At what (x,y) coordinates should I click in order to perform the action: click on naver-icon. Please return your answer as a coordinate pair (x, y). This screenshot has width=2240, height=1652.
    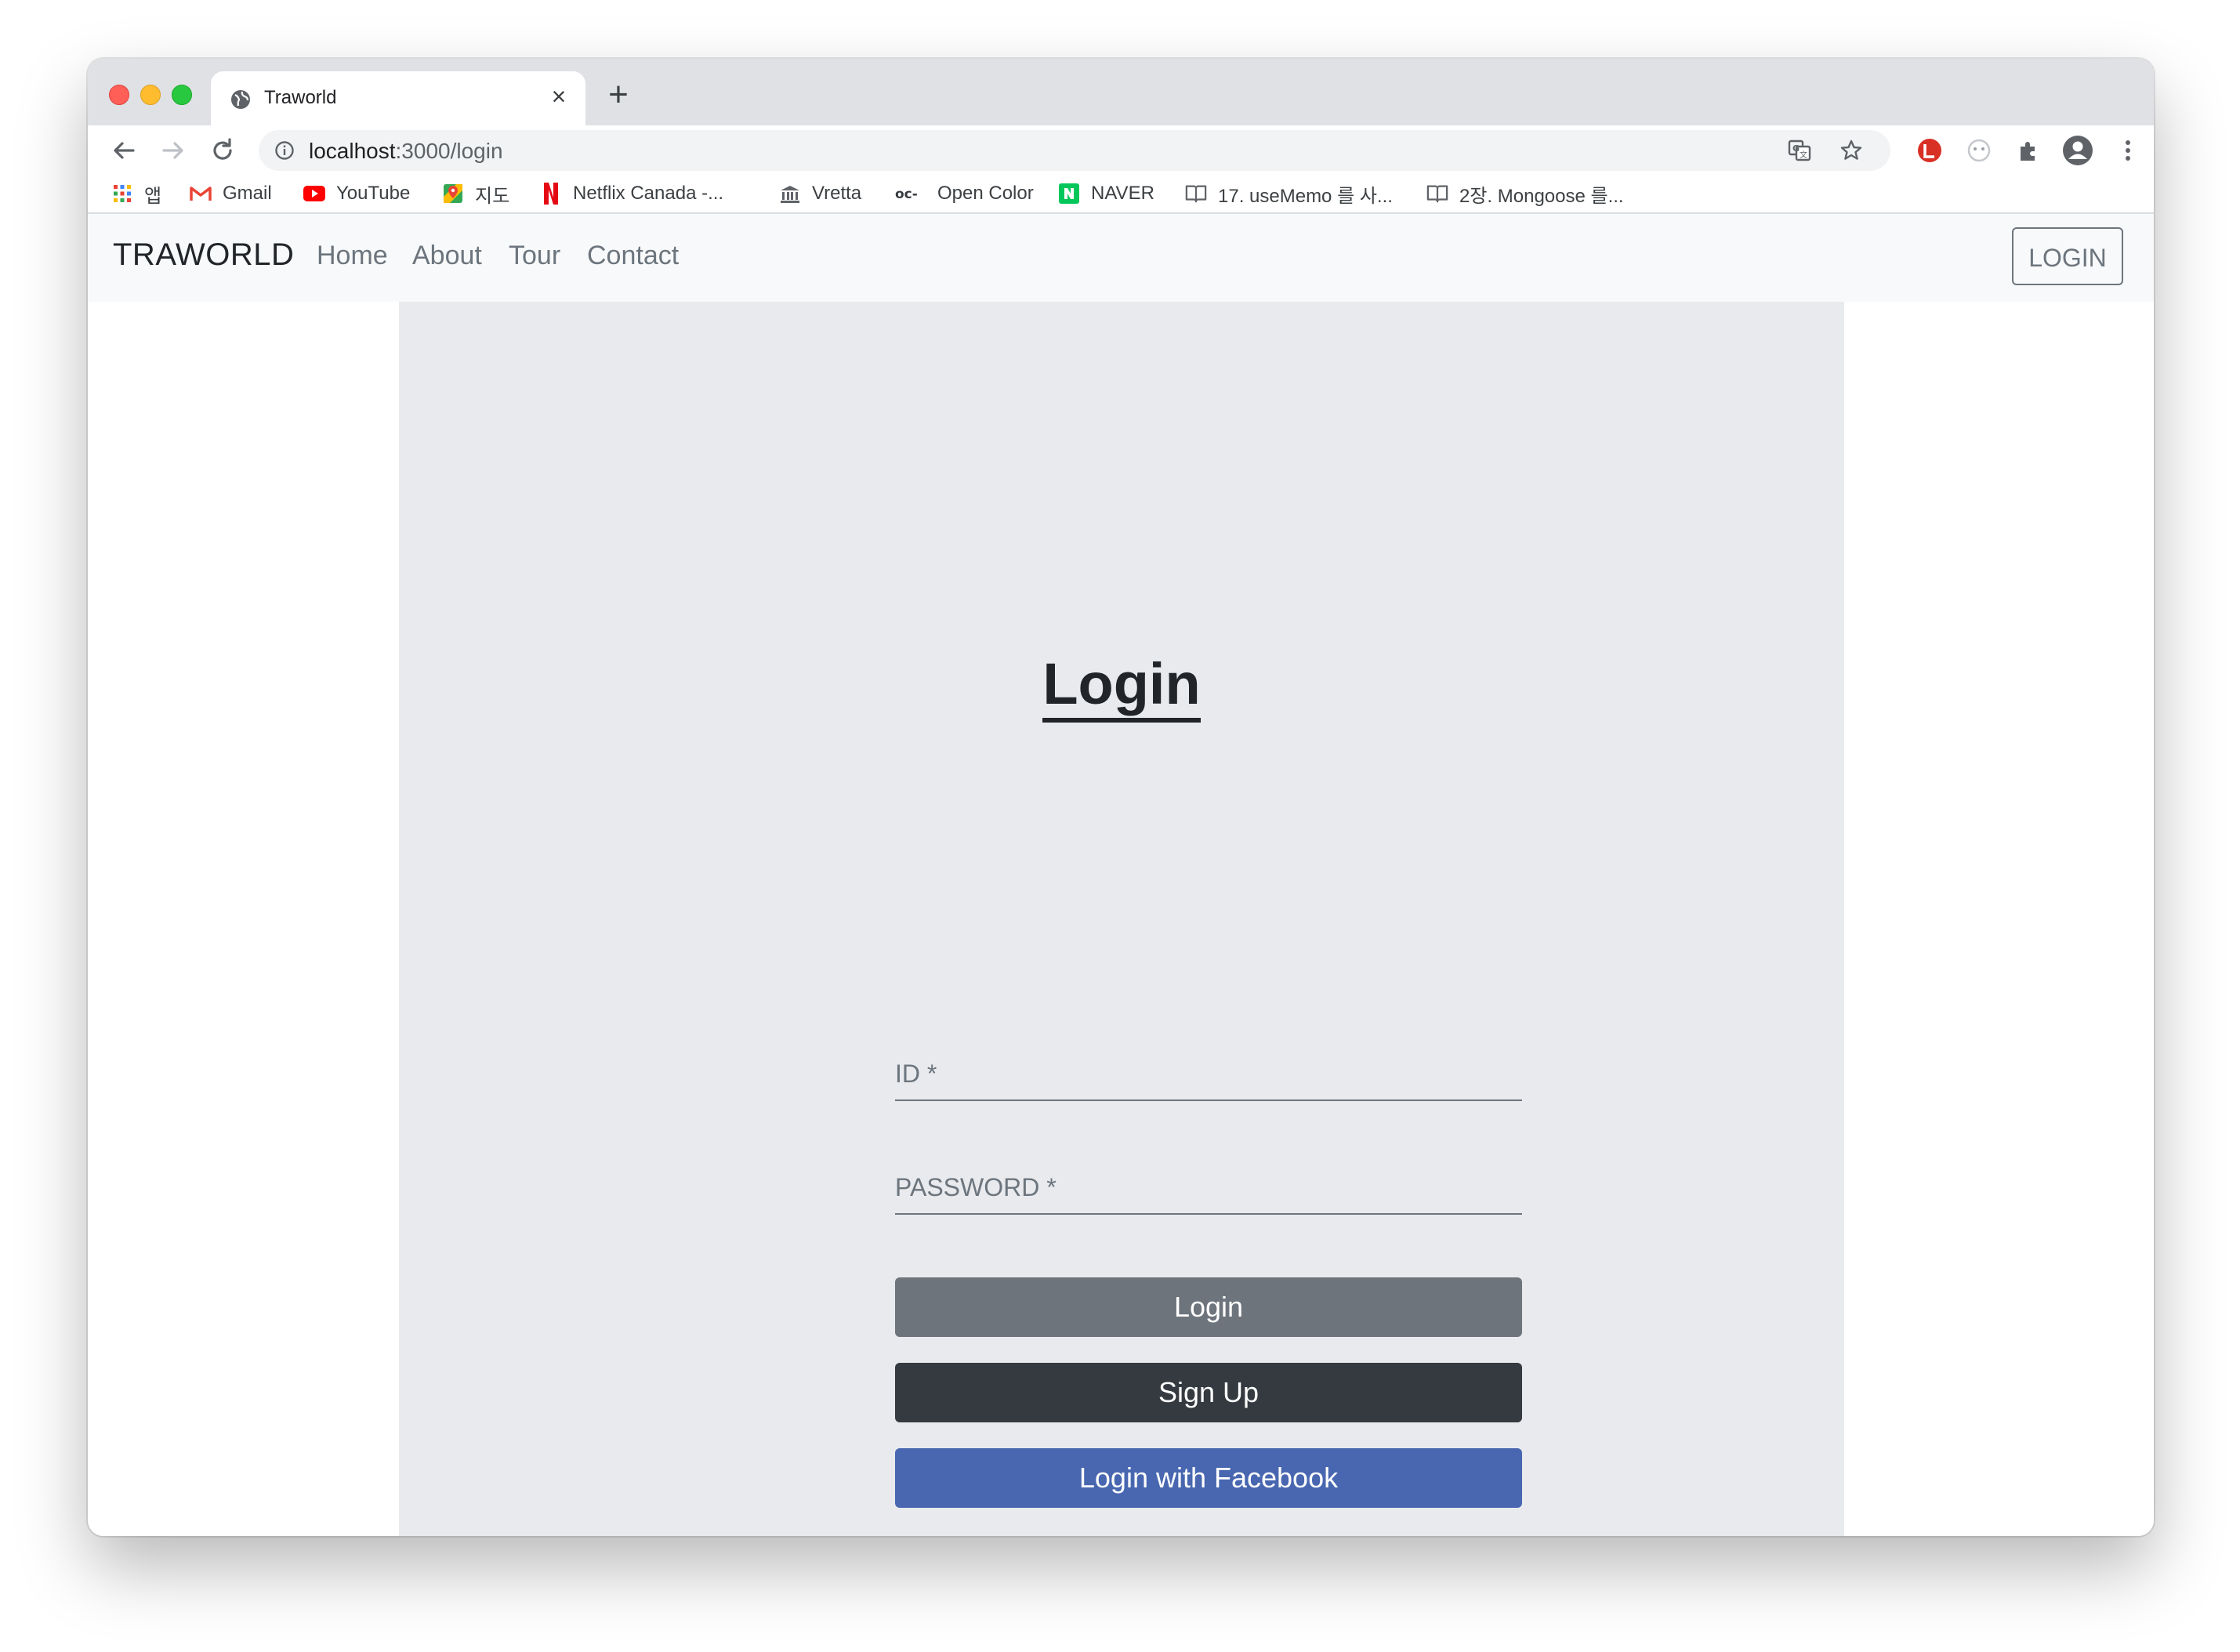
    Looking at the image, I should click on (1069, 194).